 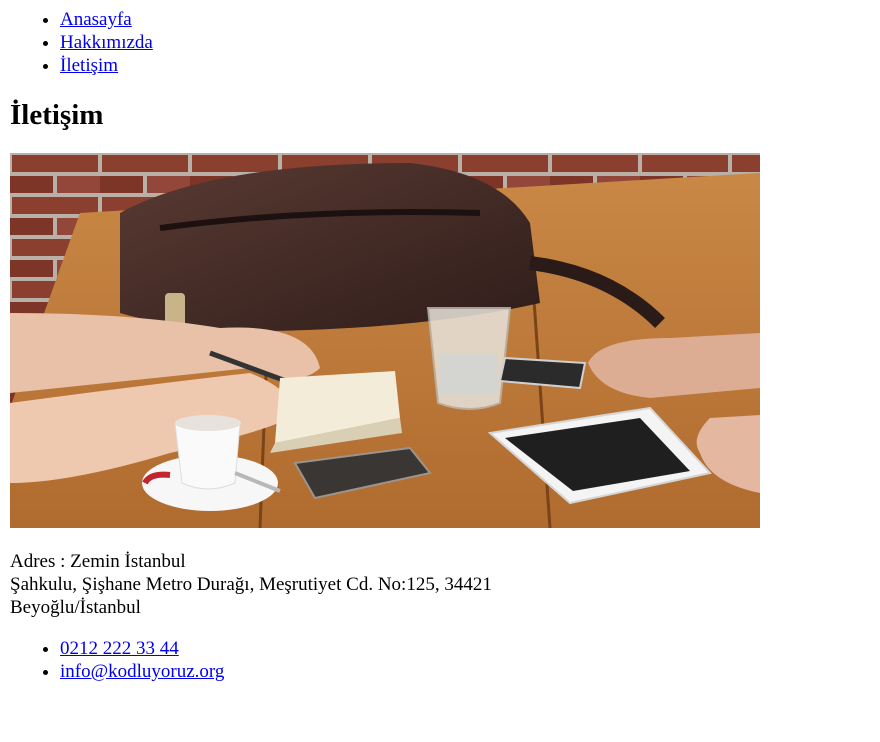 I want to click on nav-item-about: Hakkımızda, so click(x=465, y=42).